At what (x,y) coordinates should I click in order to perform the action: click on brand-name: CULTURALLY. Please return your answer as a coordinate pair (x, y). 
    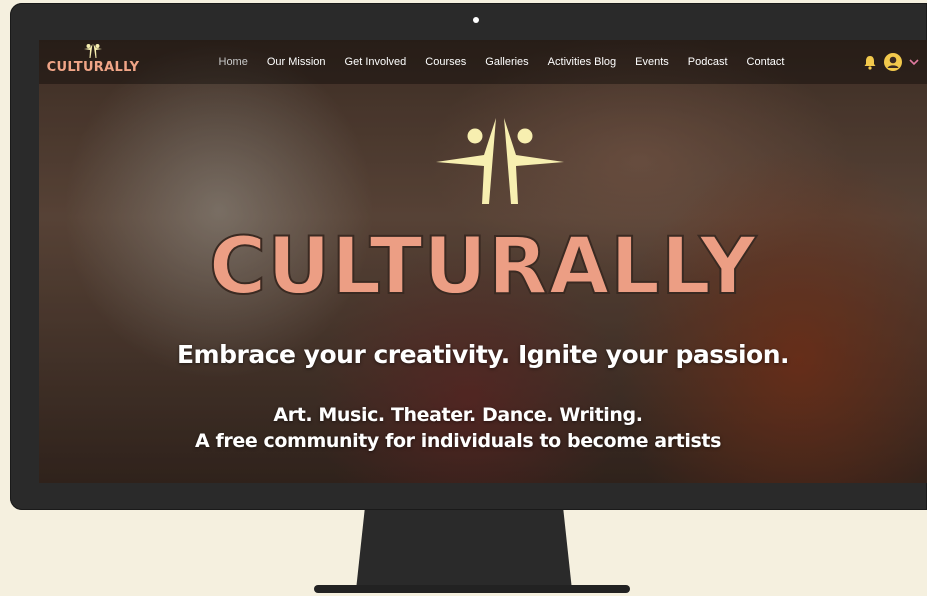
    Looking at the image, I should click on (93, 67).